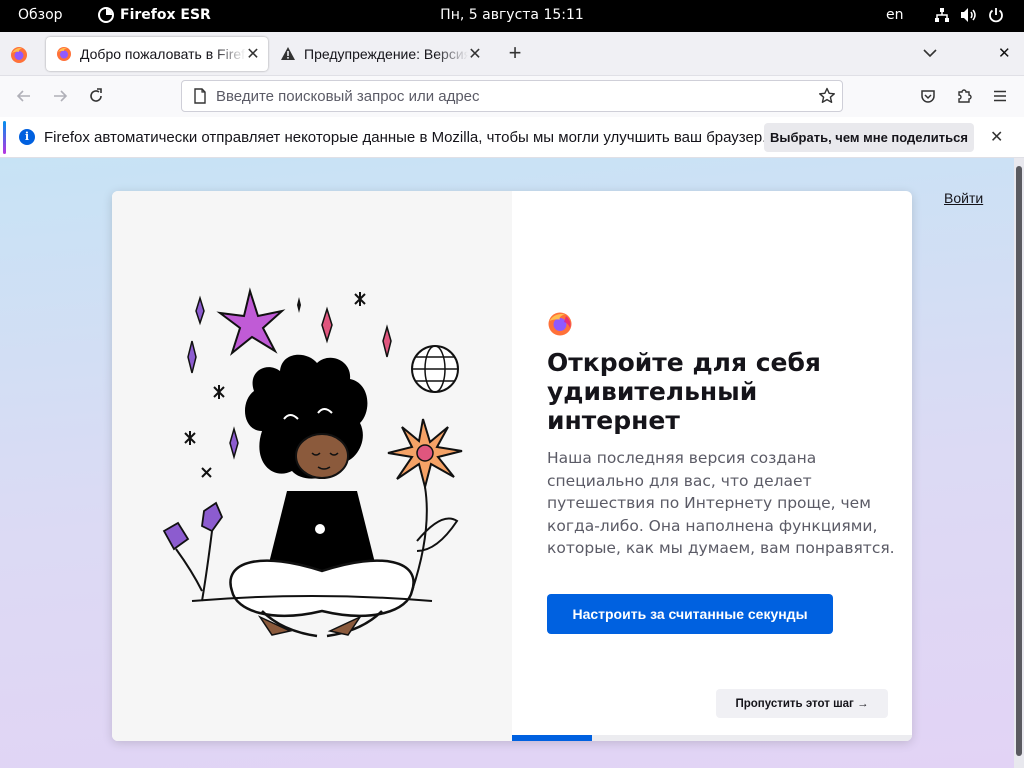  What do you see at coordinates (106, 15) in the screenshot?
I see `firefox-app-icon` at bounding box center [106, 15].